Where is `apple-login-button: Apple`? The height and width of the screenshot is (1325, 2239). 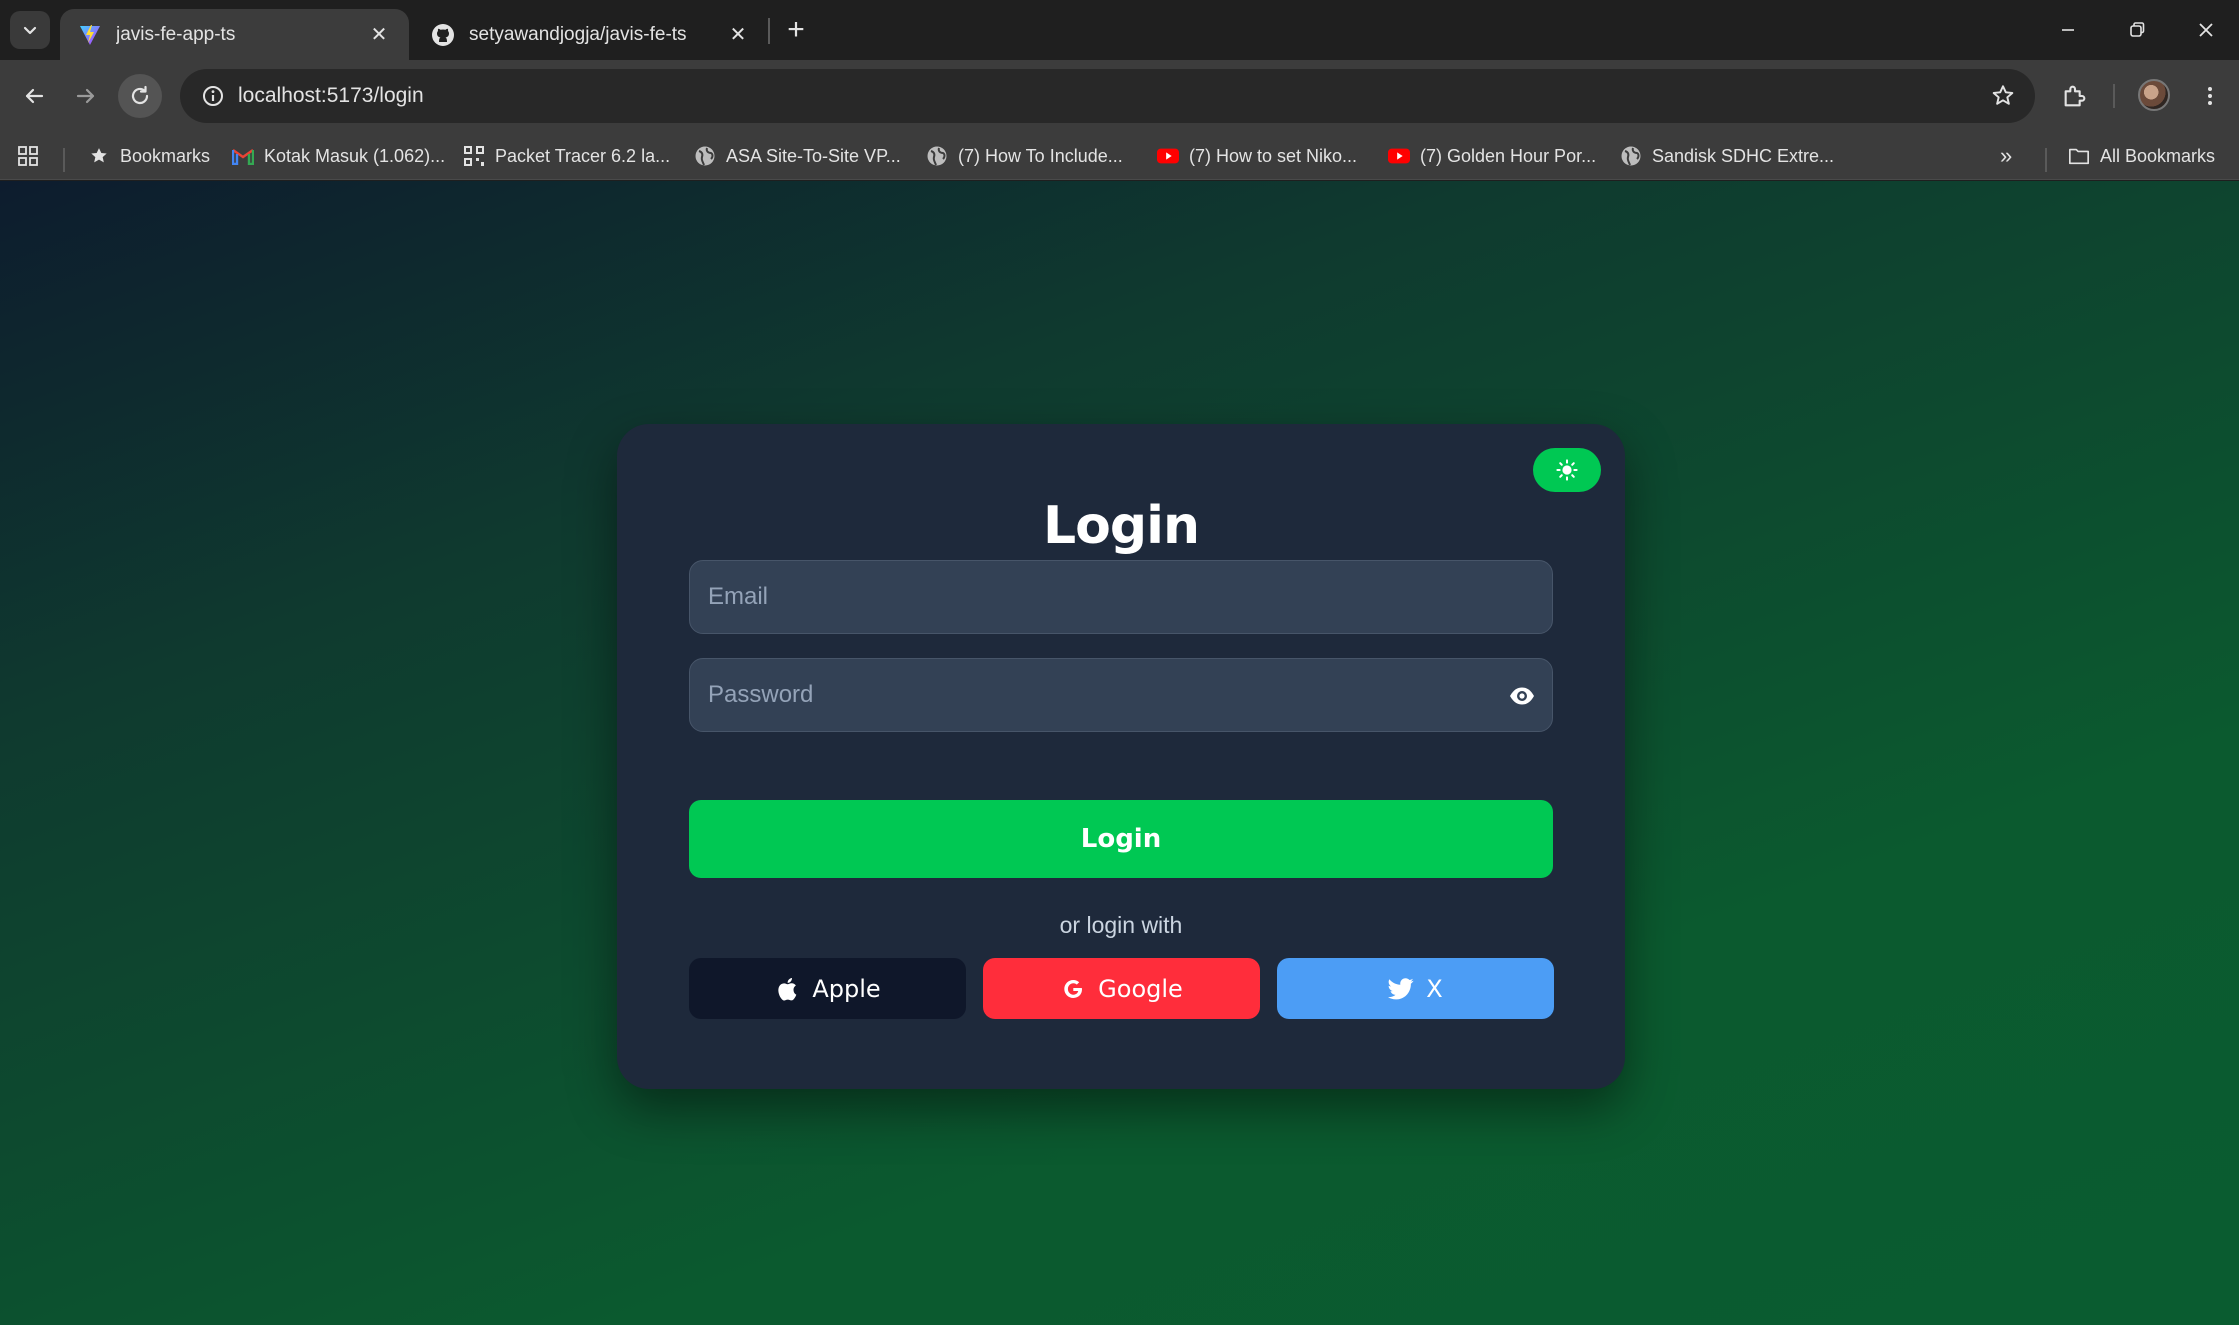
apple-login-button: Apple is located at coordinates (827, 988).